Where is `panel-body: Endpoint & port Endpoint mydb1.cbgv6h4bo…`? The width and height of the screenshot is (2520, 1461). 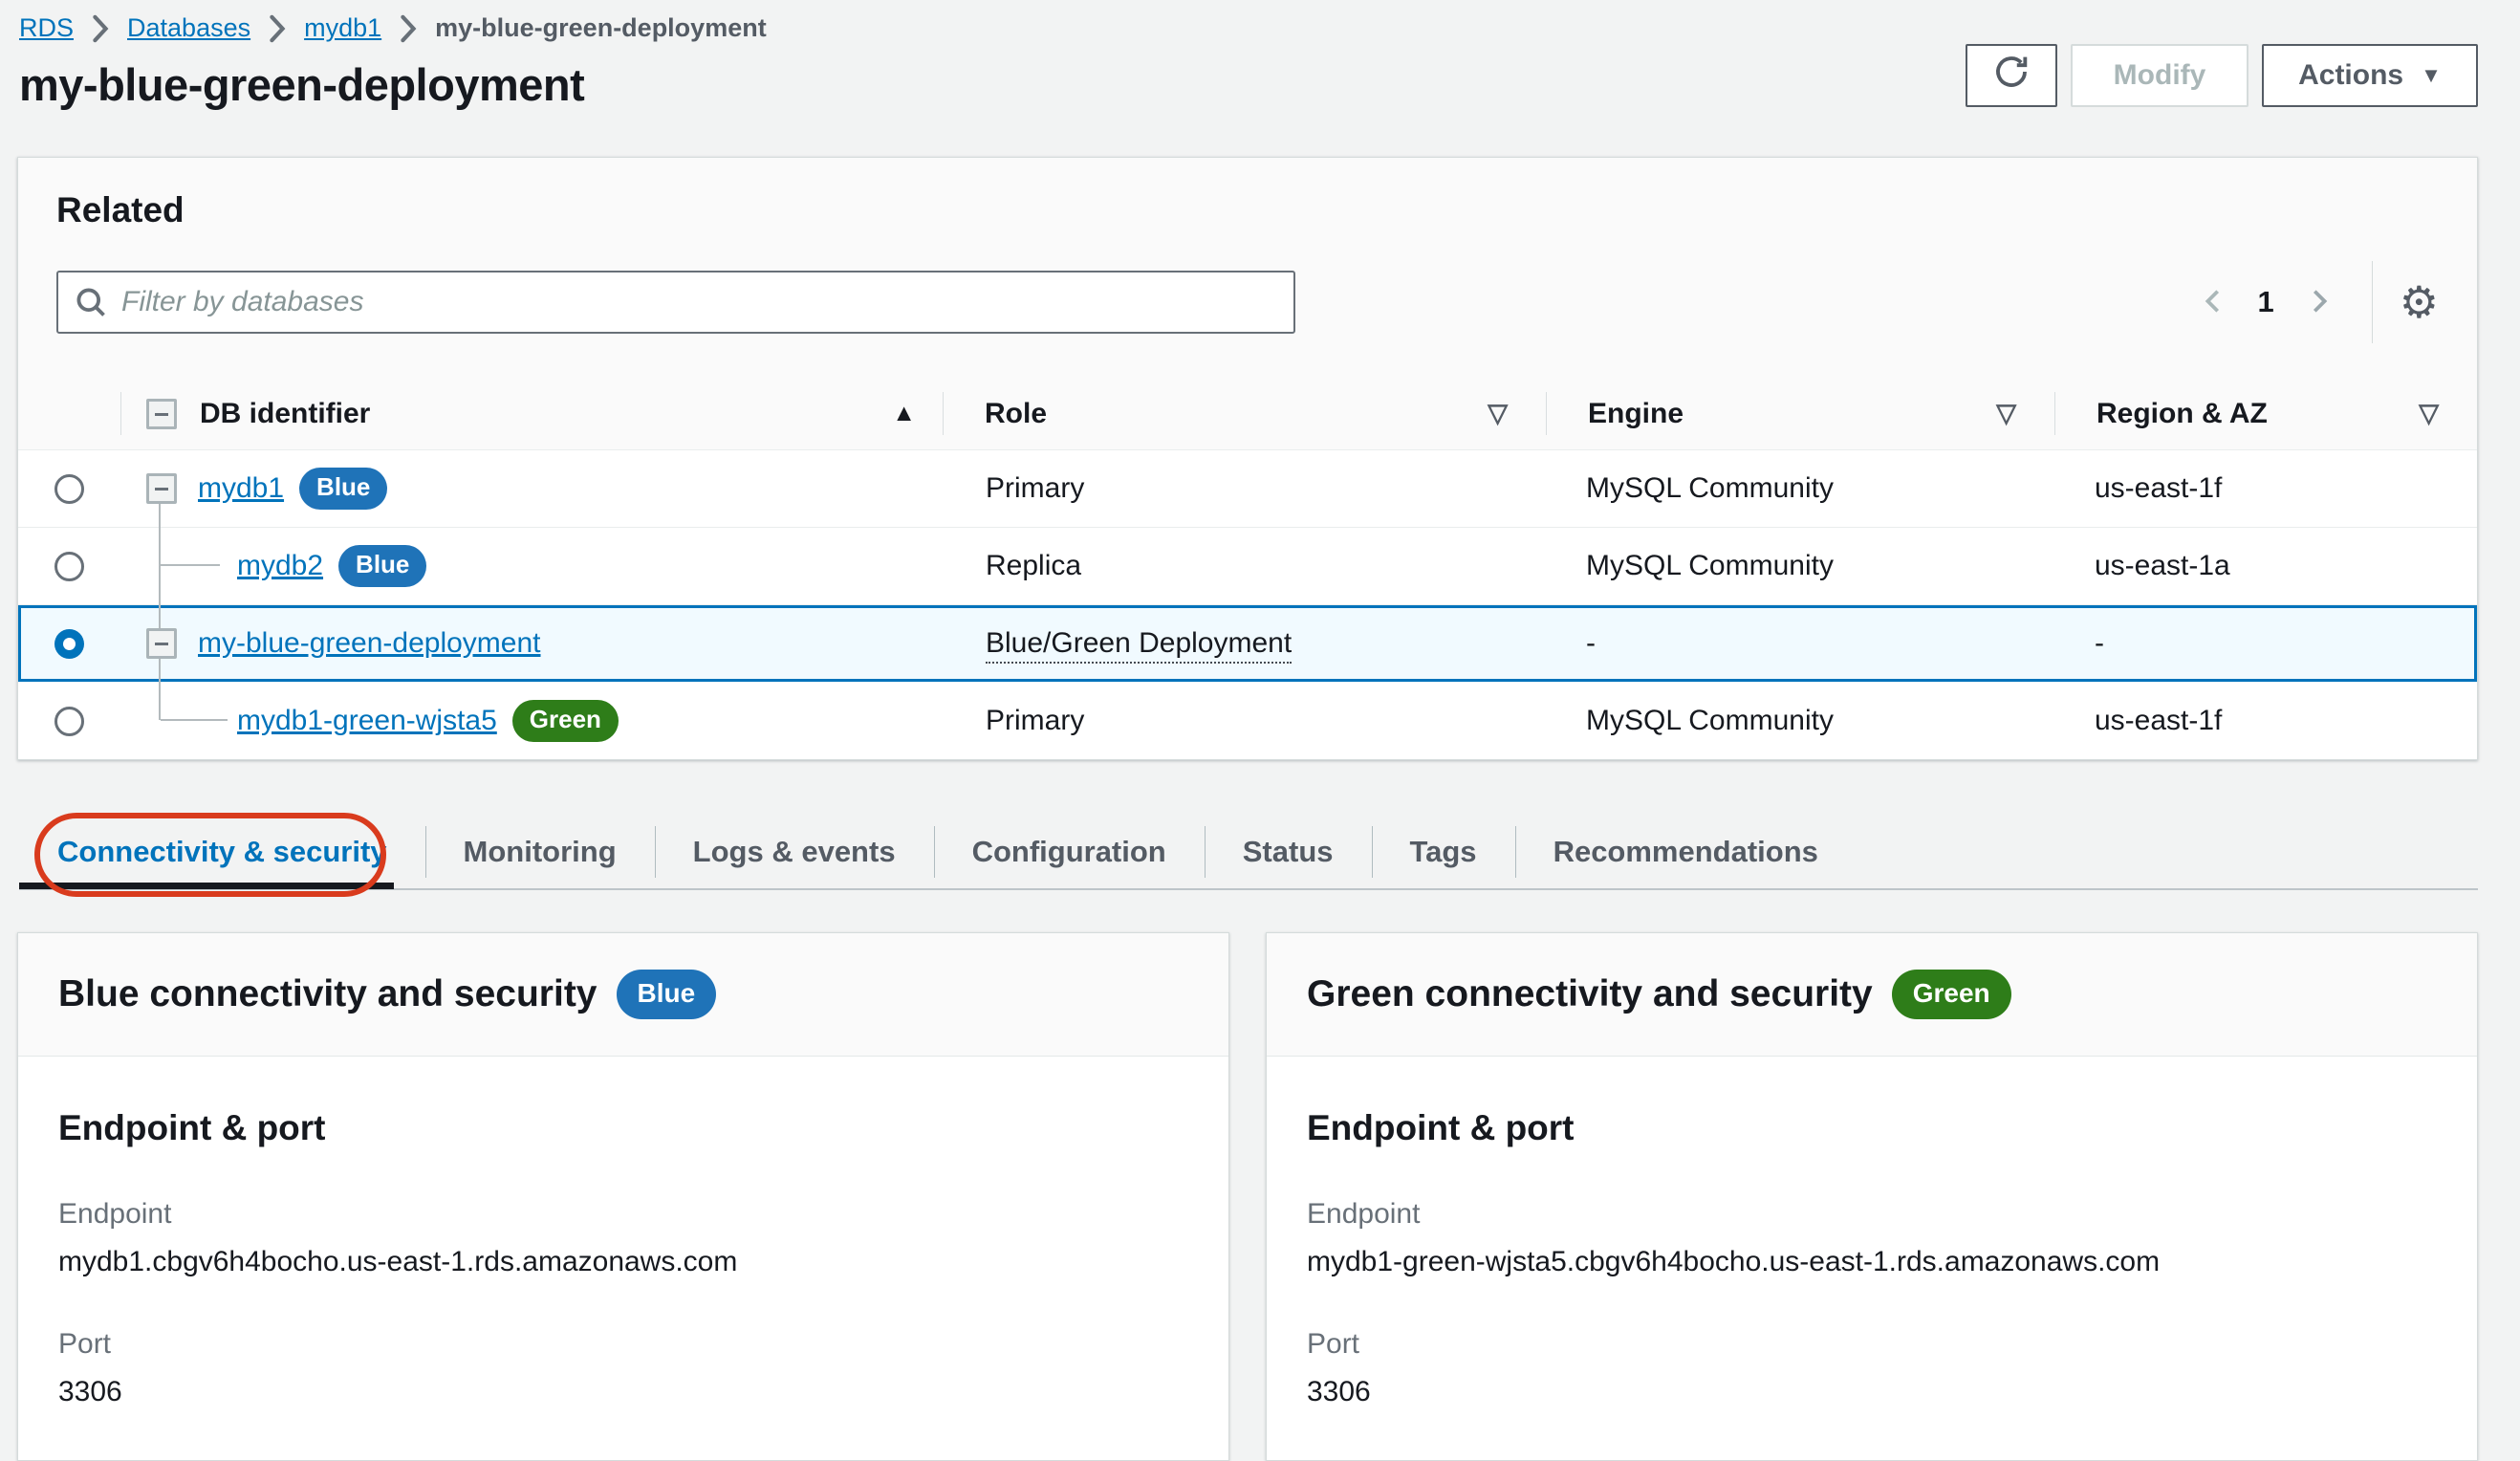
panel-body: Endpoint & port Endpoint mydb1.cbgv6h4bo… is located at coordinates (623, 1259).